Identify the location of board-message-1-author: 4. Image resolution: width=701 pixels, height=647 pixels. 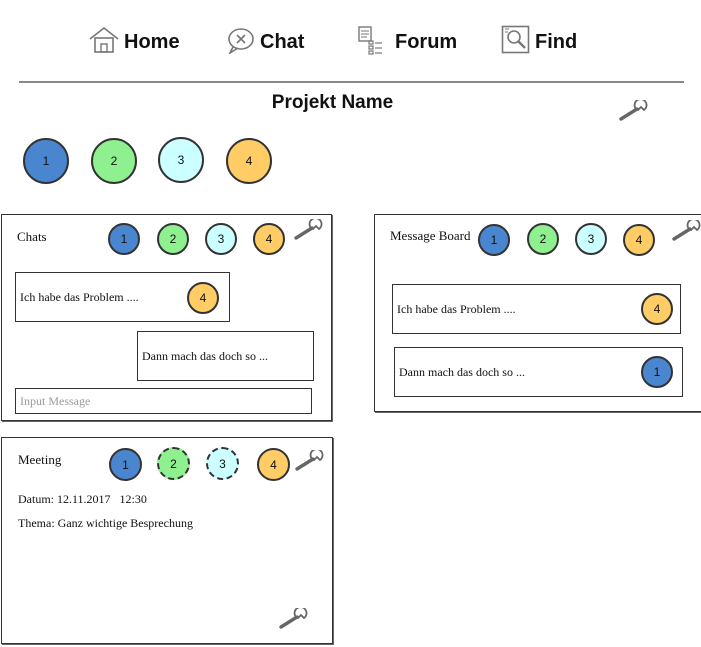
(657, 309).